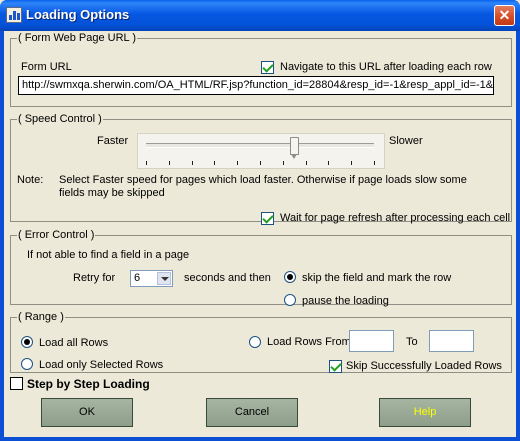  I want to click on error-control-legend: ( Error Control ), so click(56, 235).